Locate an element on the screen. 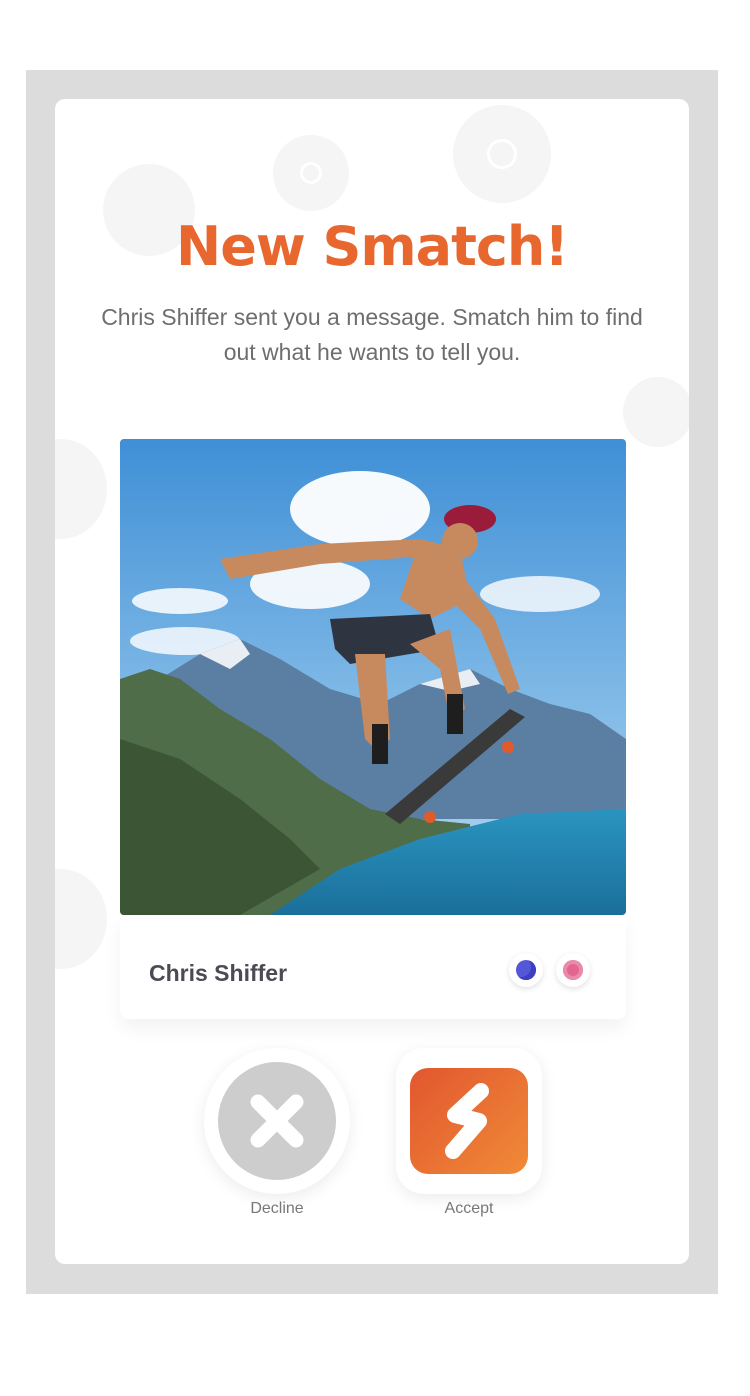 The image size is (750, 1396). accept-label: Accept is located at coordinates (469, 1208).